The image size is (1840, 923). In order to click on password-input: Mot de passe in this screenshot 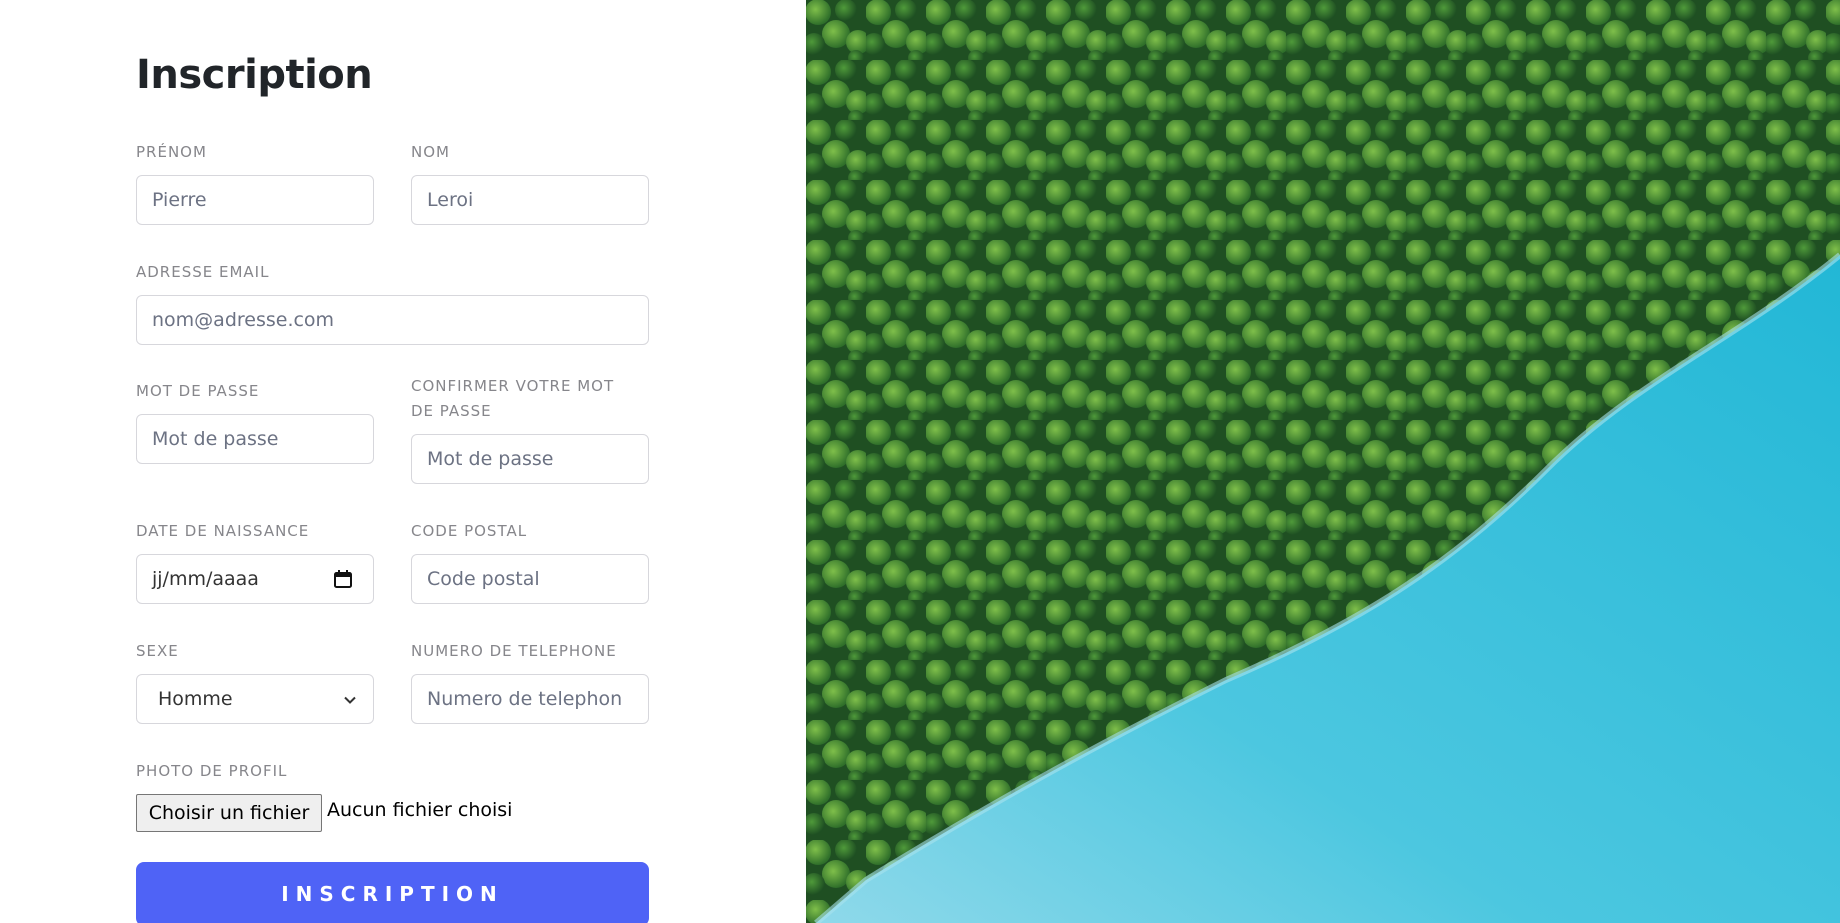, I will do `click(255, 439)`.